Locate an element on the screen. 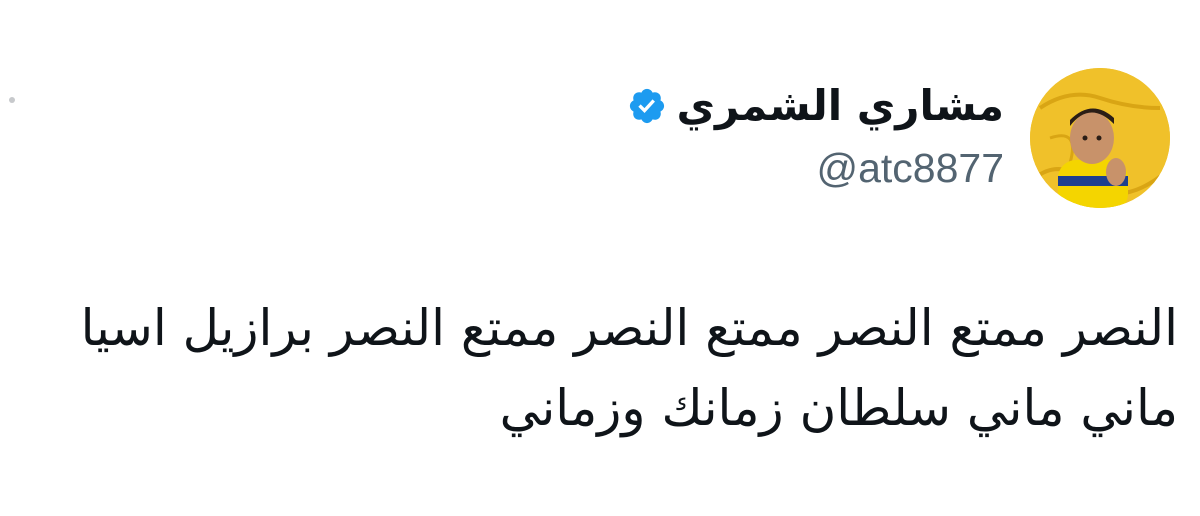 The width and height of the screenshot is (1200, 516). avatar is located at coordinates (1100, 138).